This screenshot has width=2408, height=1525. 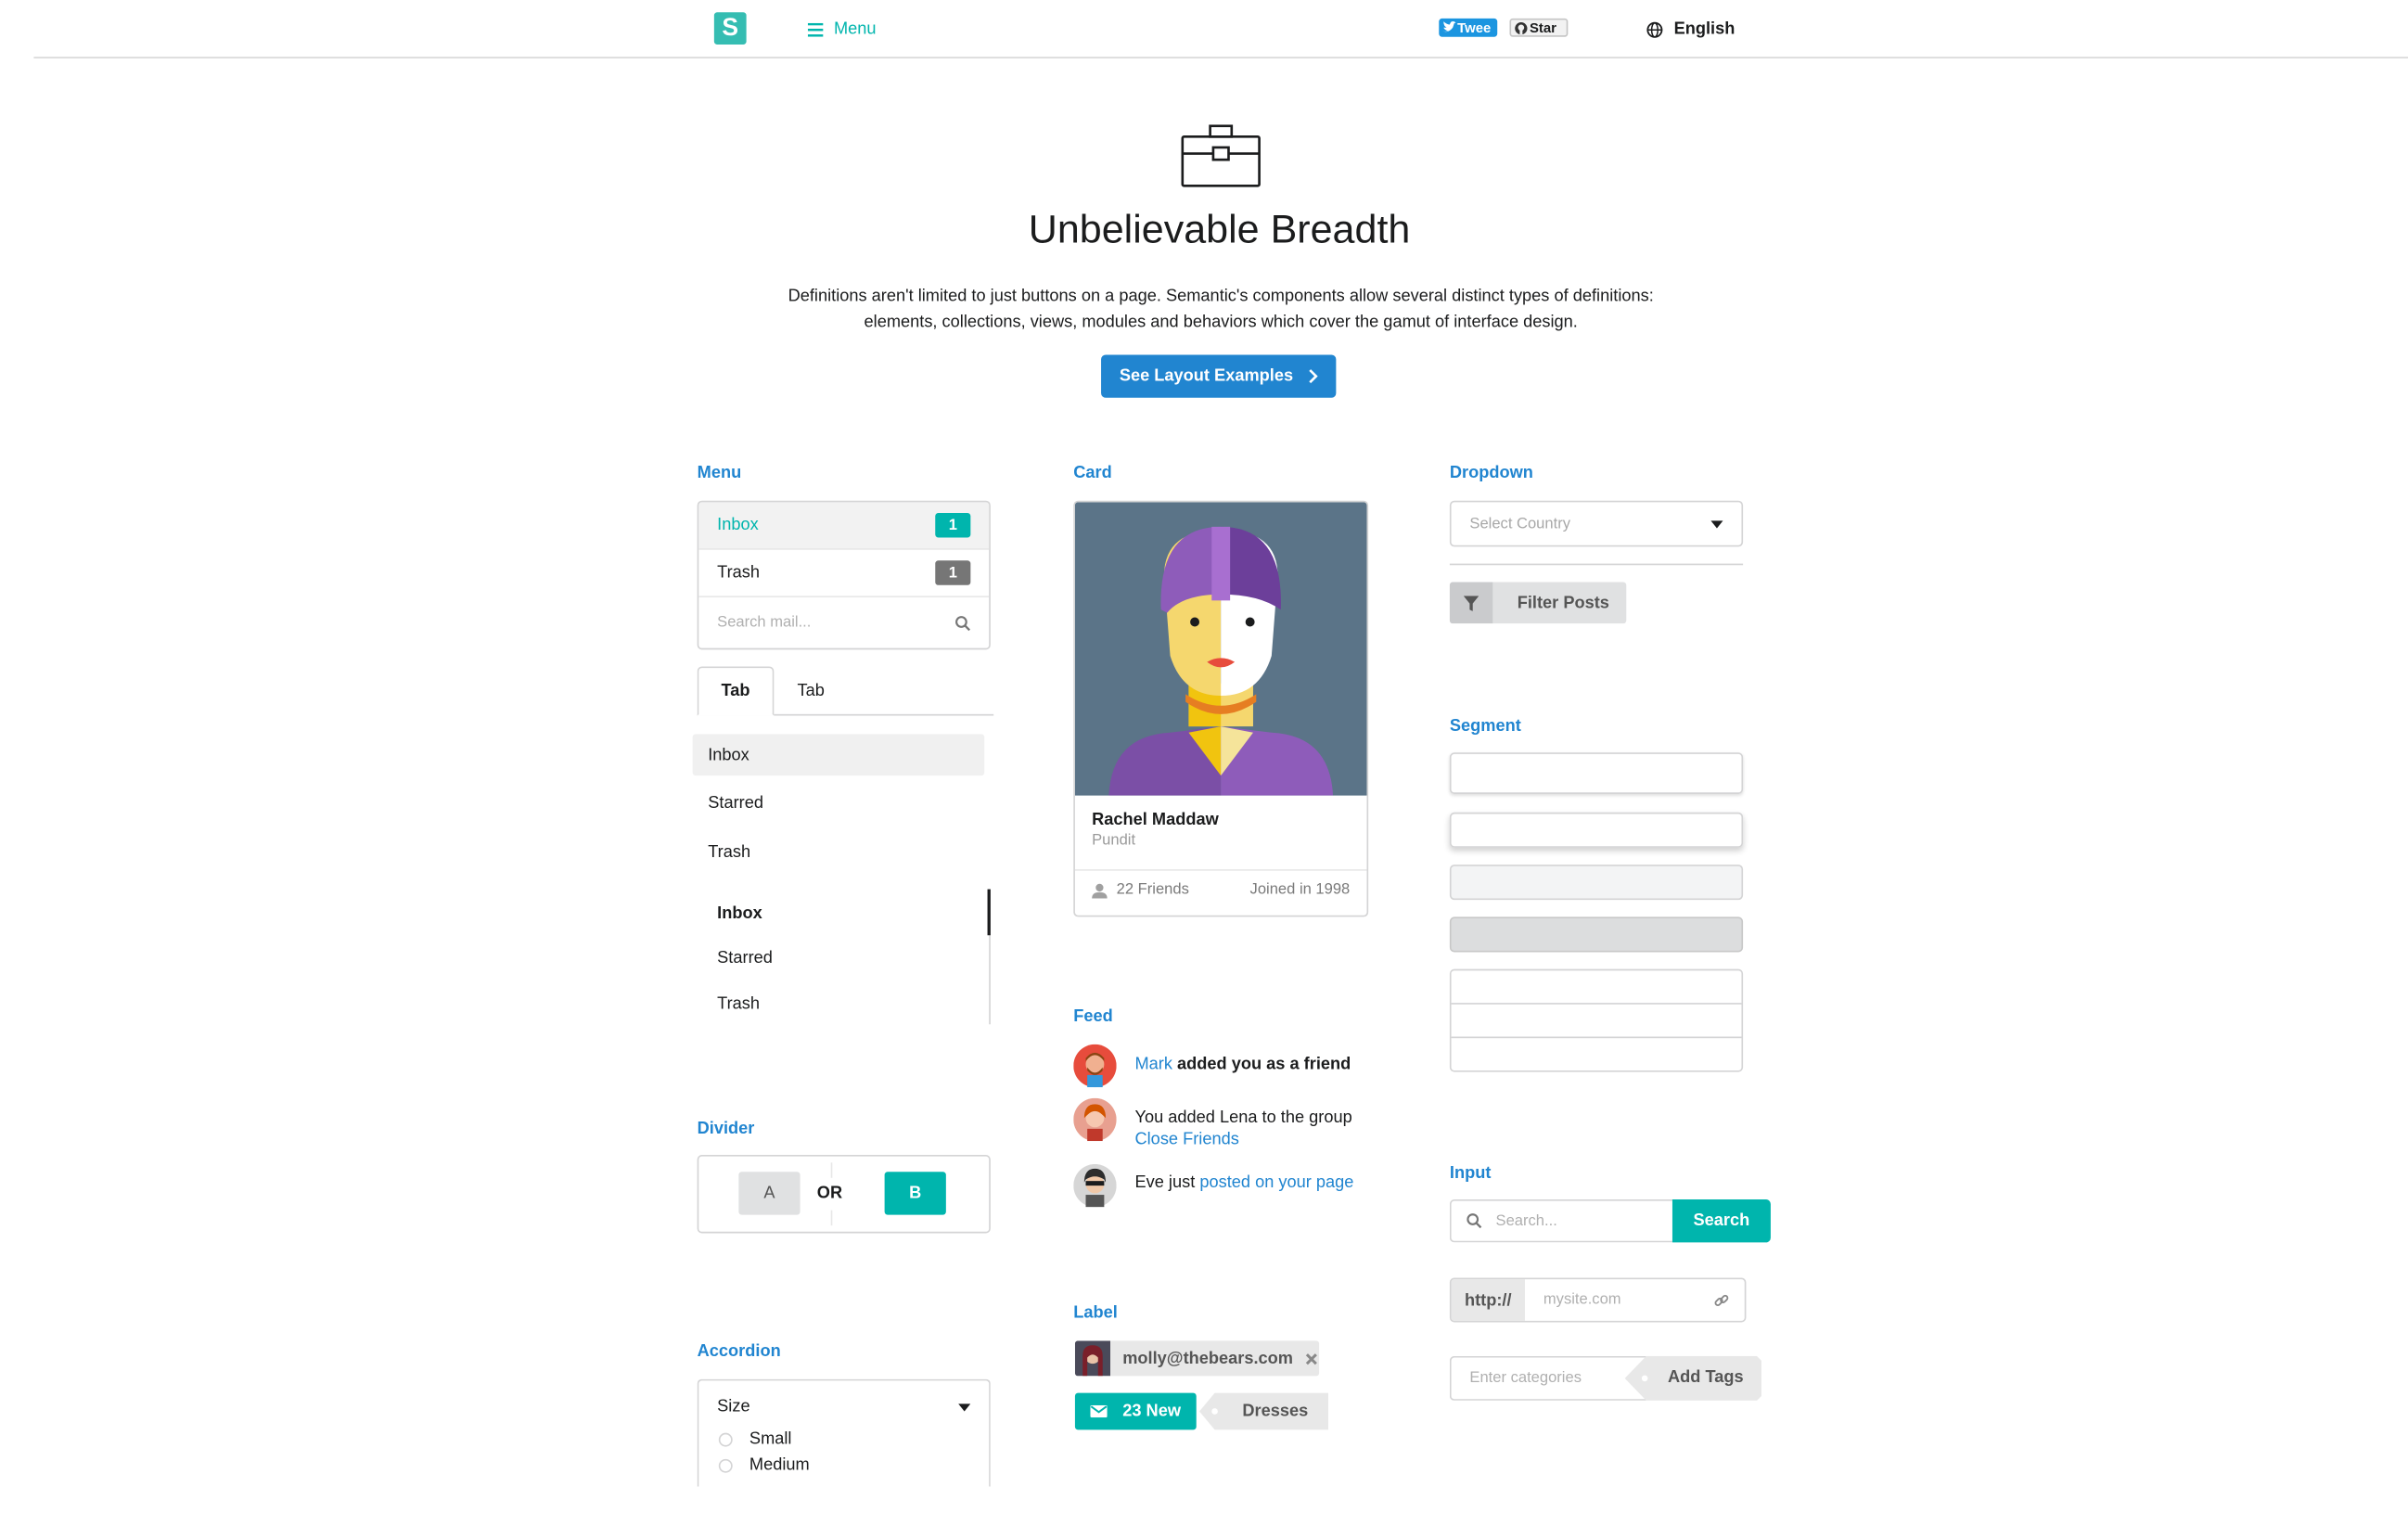 I want to click on filter-icon, so click(x=1471, y=603).